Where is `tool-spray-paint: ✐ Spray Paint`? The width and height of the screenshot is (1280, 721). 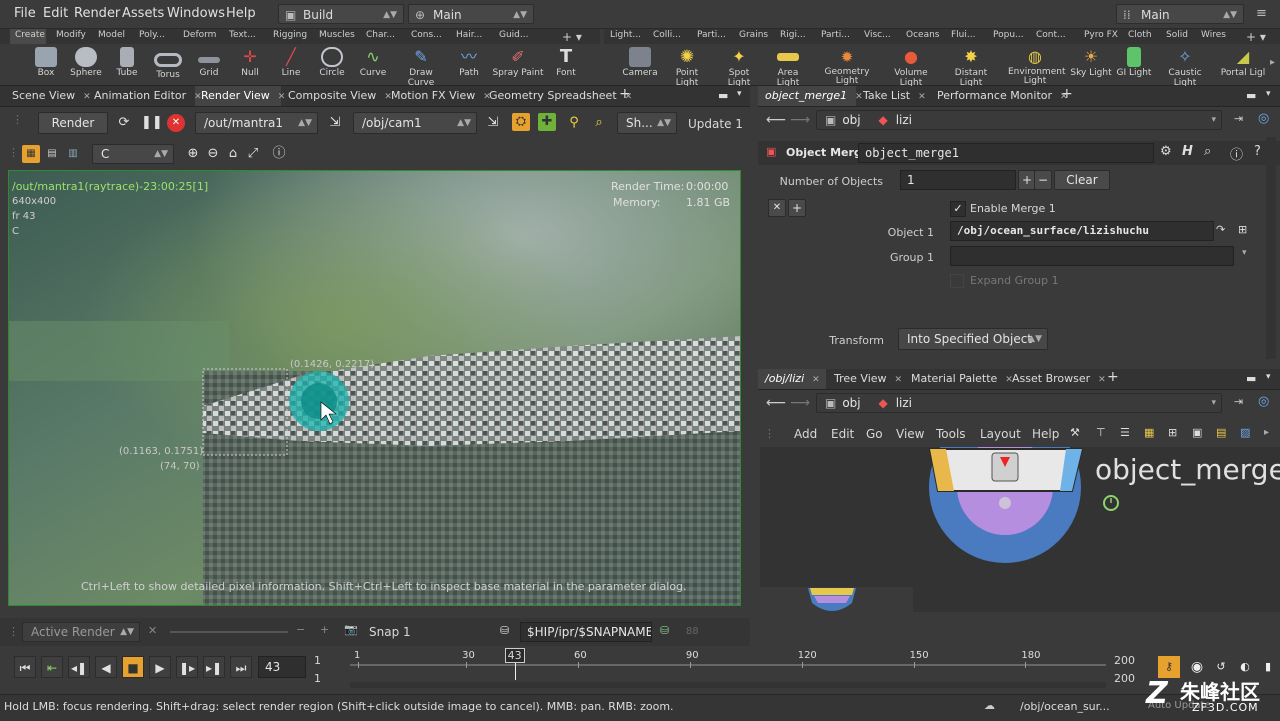
tool-spray-paint: ✐ Spray Paint is located at coordinates (518, 62).